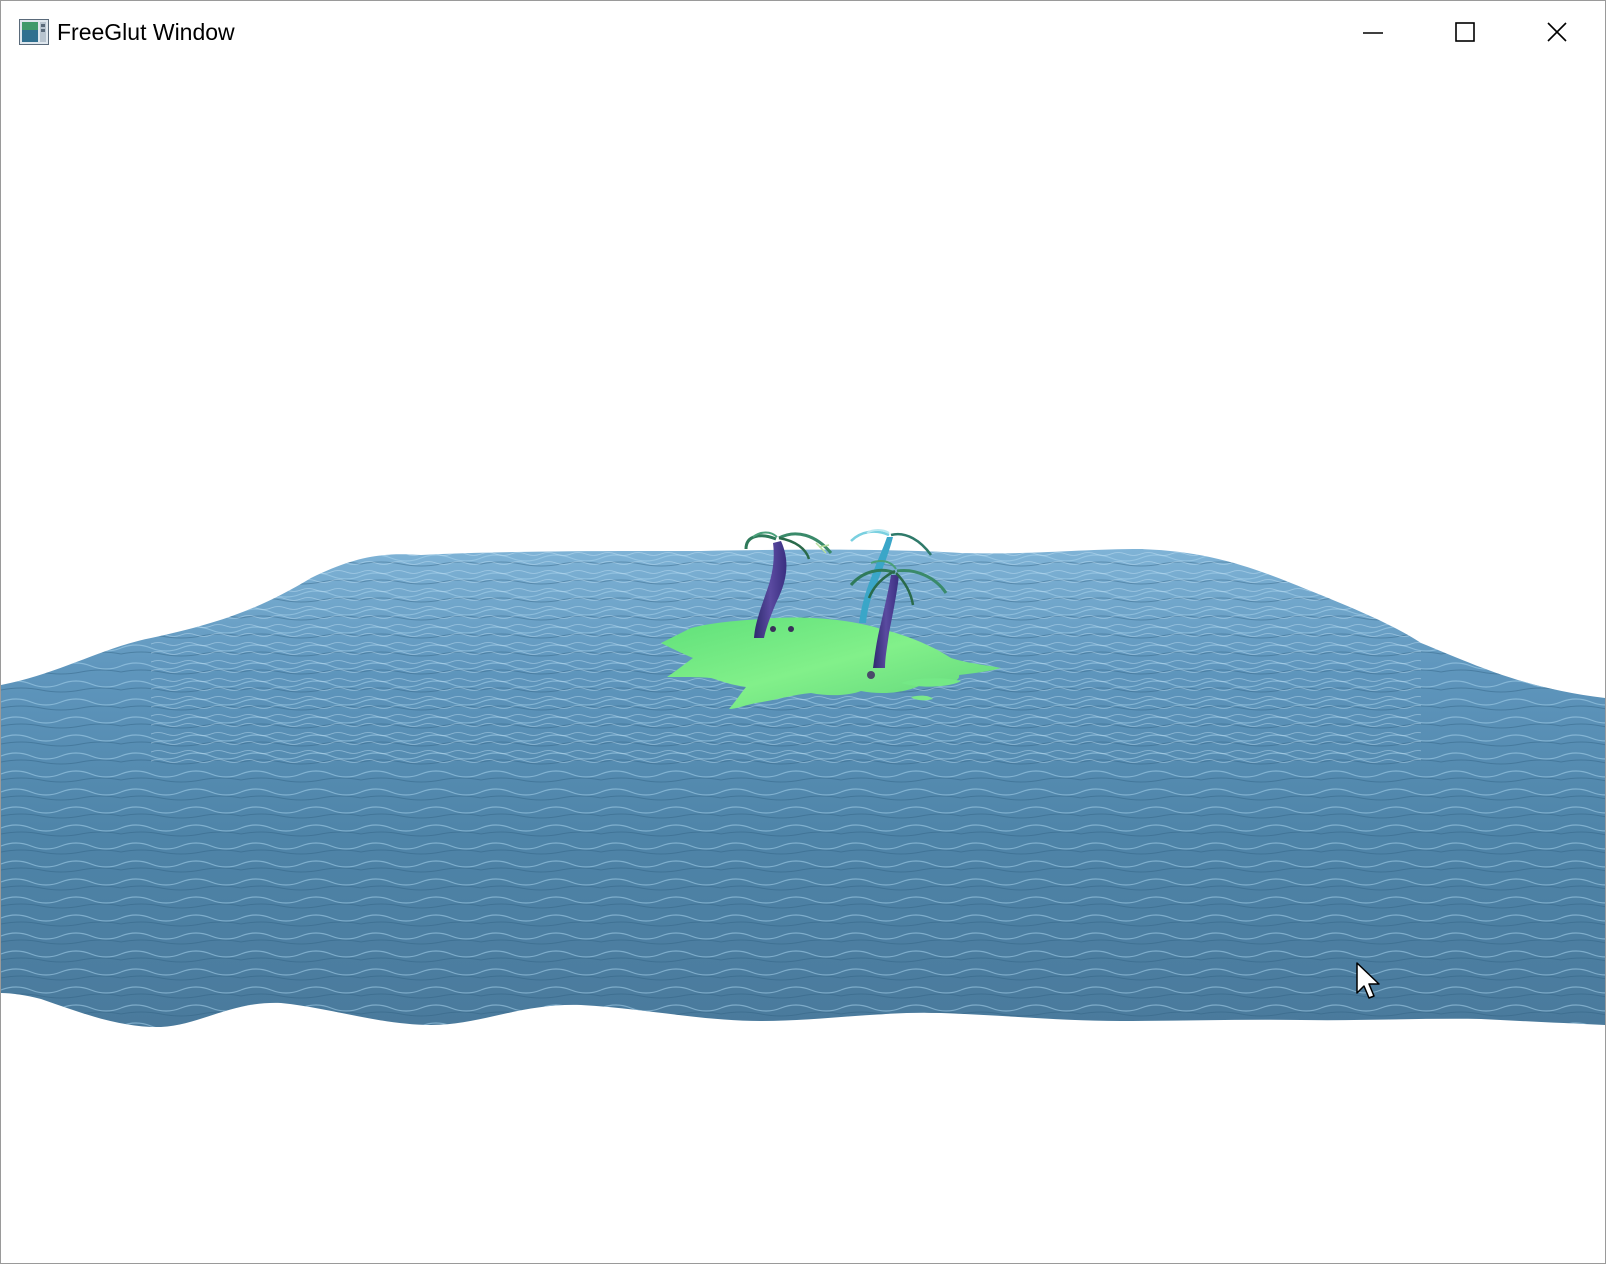 This screenshot has width=1606, height=1264. I want to click on window-title: FreeGlut Window, so click(146, 32).